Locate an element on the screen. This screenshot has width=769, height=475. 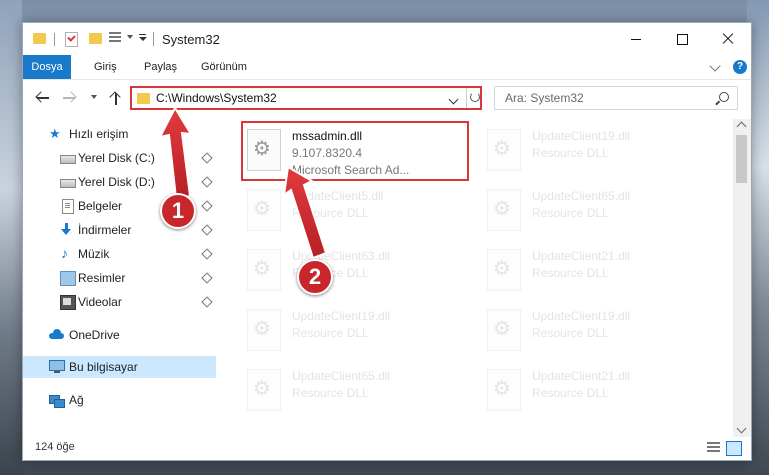
file-name: UpdateClient5.dll is located at coordinates (338, 196).